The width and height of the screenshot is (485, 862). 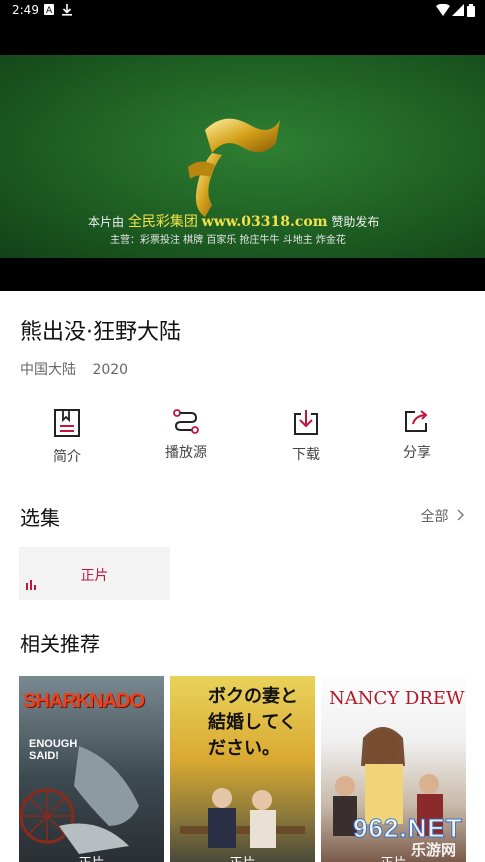 What do you see at coordinates (242, 11) in the screenshot?
I see `status-bar: 2:49 A` at bounding box center [242, 11].